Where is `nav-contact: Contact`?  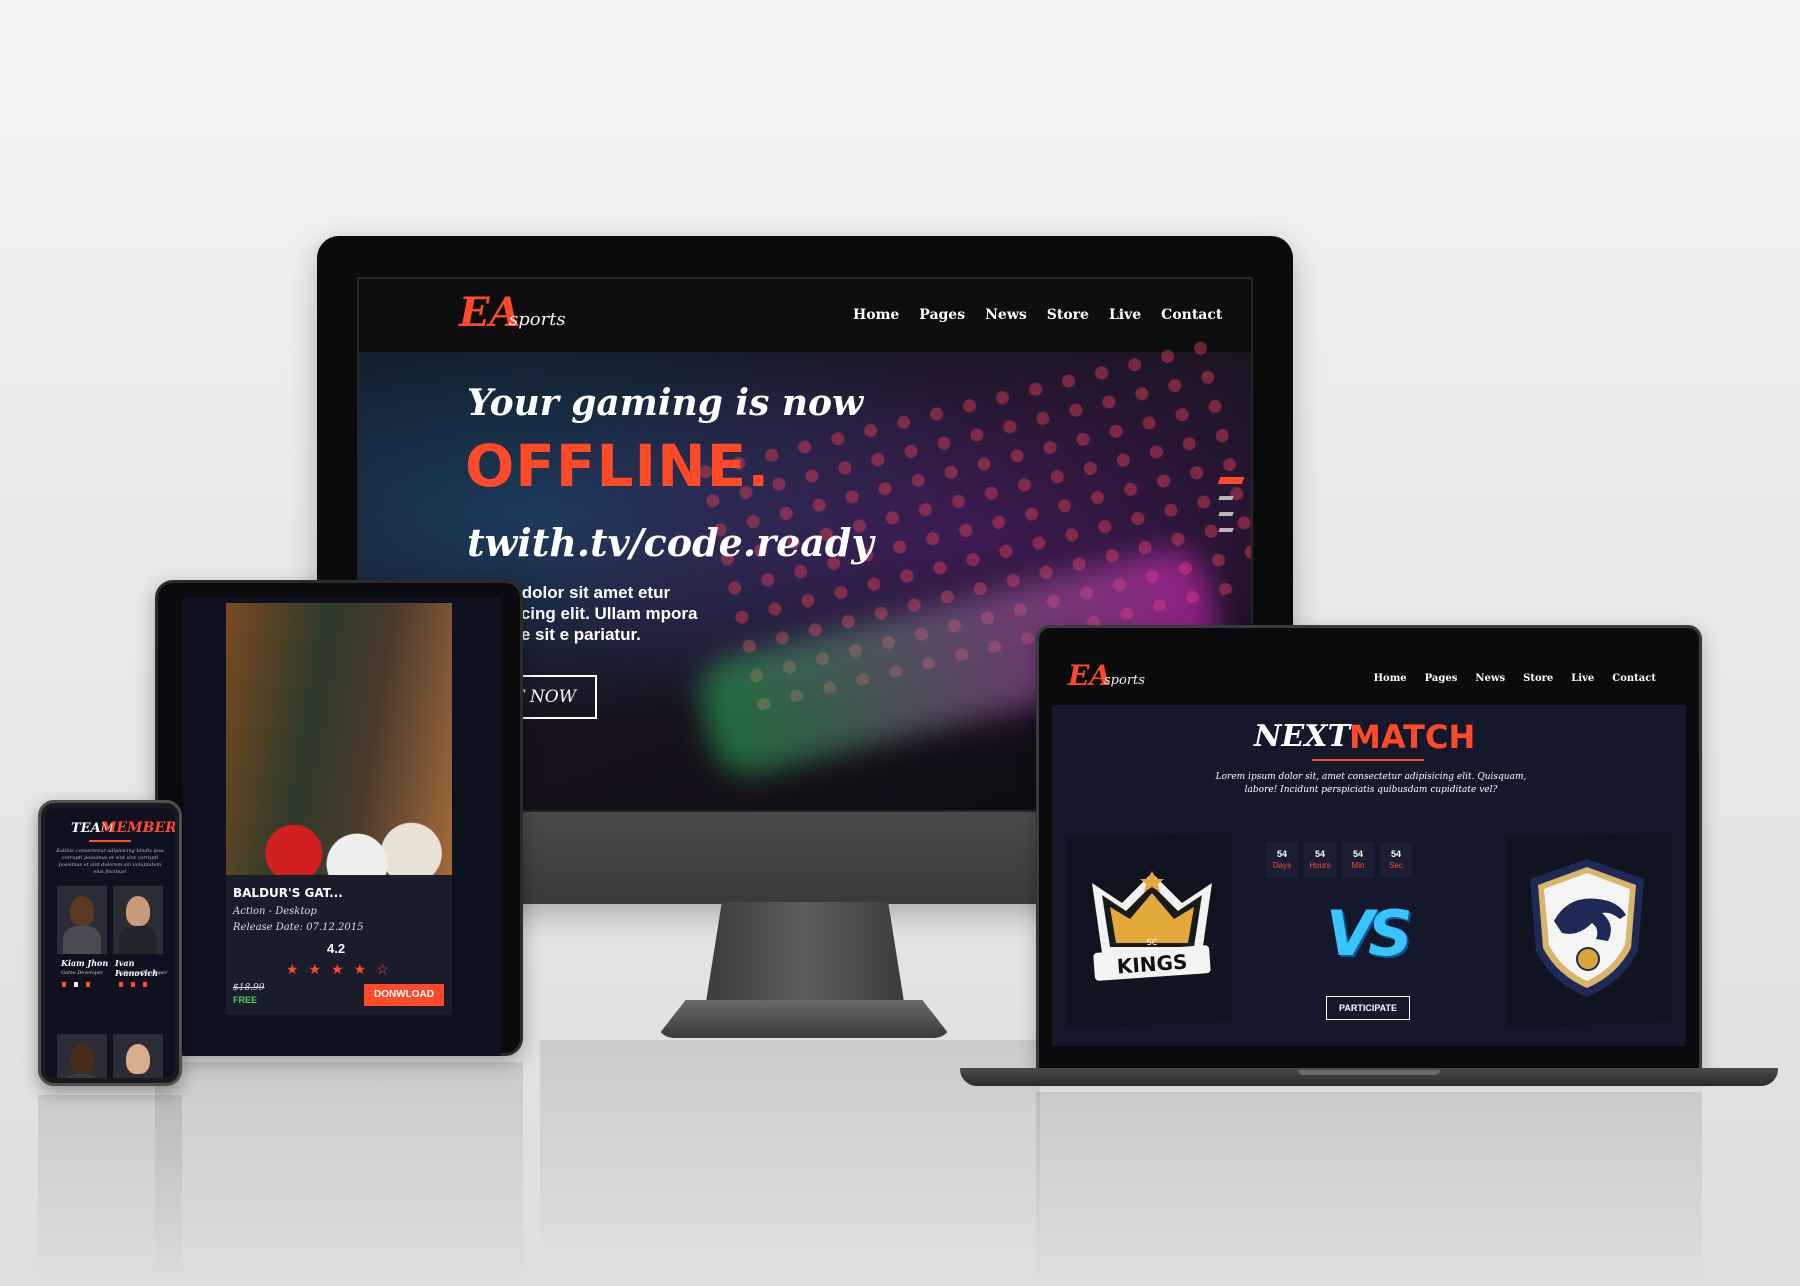
nav-contact: Contact is located at coordinates (1191, 315).